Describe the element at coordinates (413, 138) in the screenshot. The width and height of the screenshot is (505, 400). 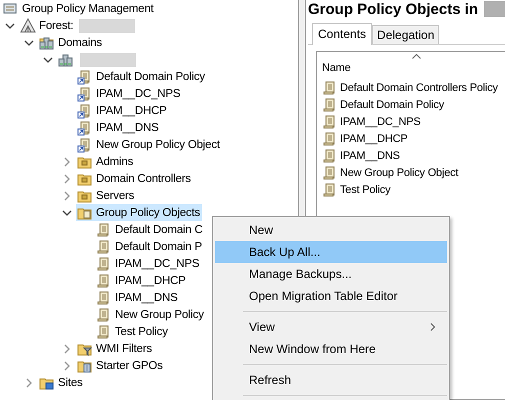
I see `list-item: IPAM__DHCP` at that location.